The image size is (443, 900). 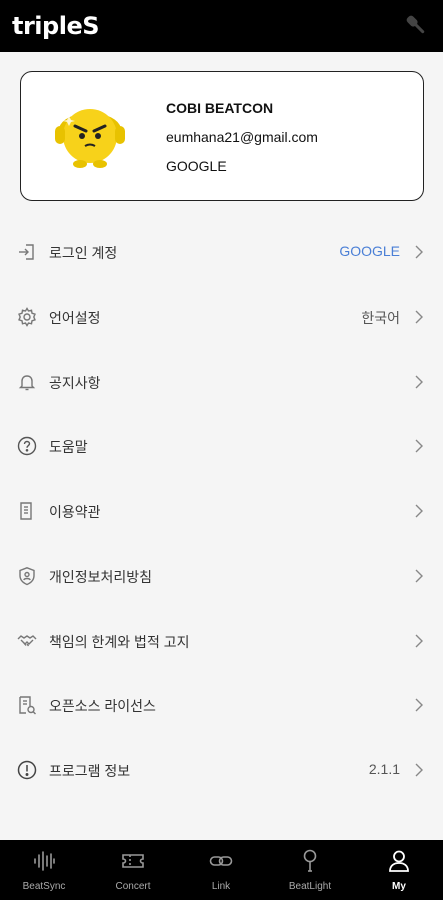 I want to click on waveform-icon, so click(x=44, y=861).